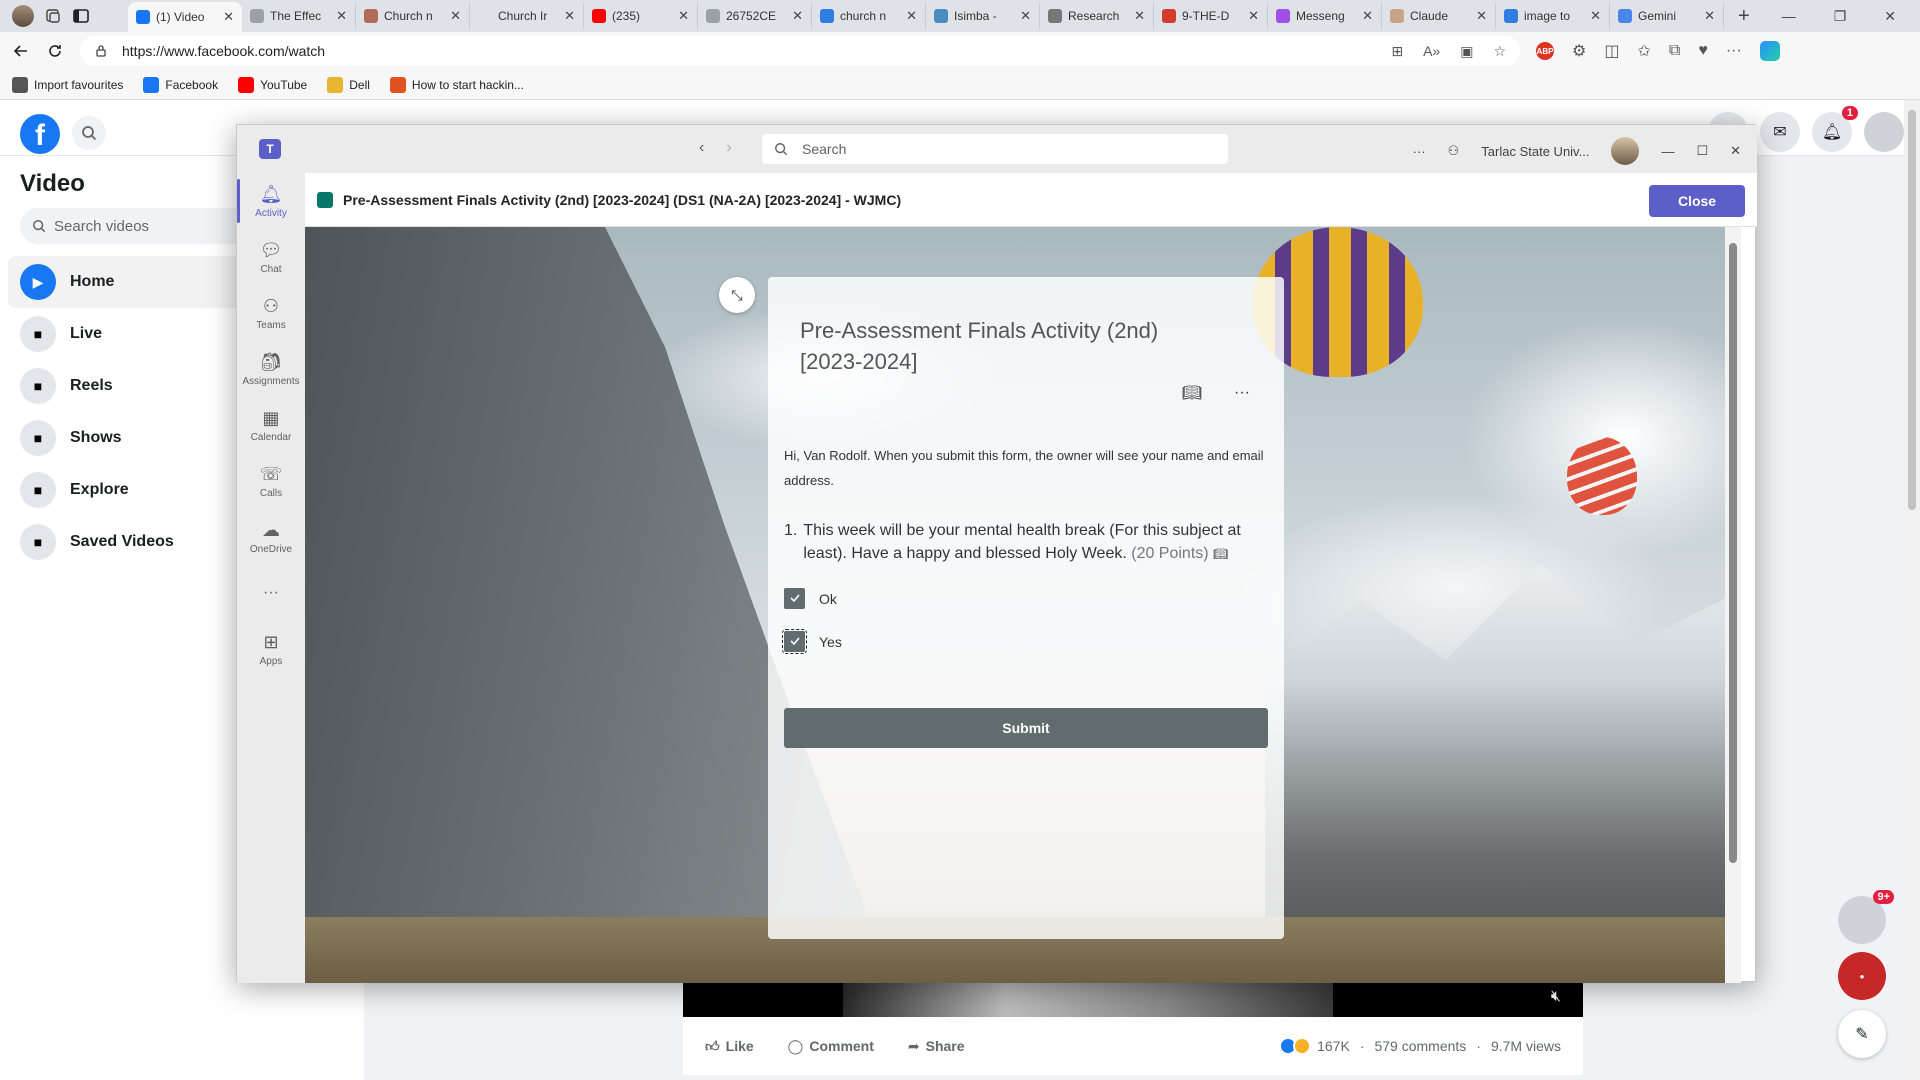 This screenshot has height=1080, width=1920. What do you see at coordinates (271, 593) in the screenshot?
I see `more-apps-icon: ···` at bounding box center [271, 593].